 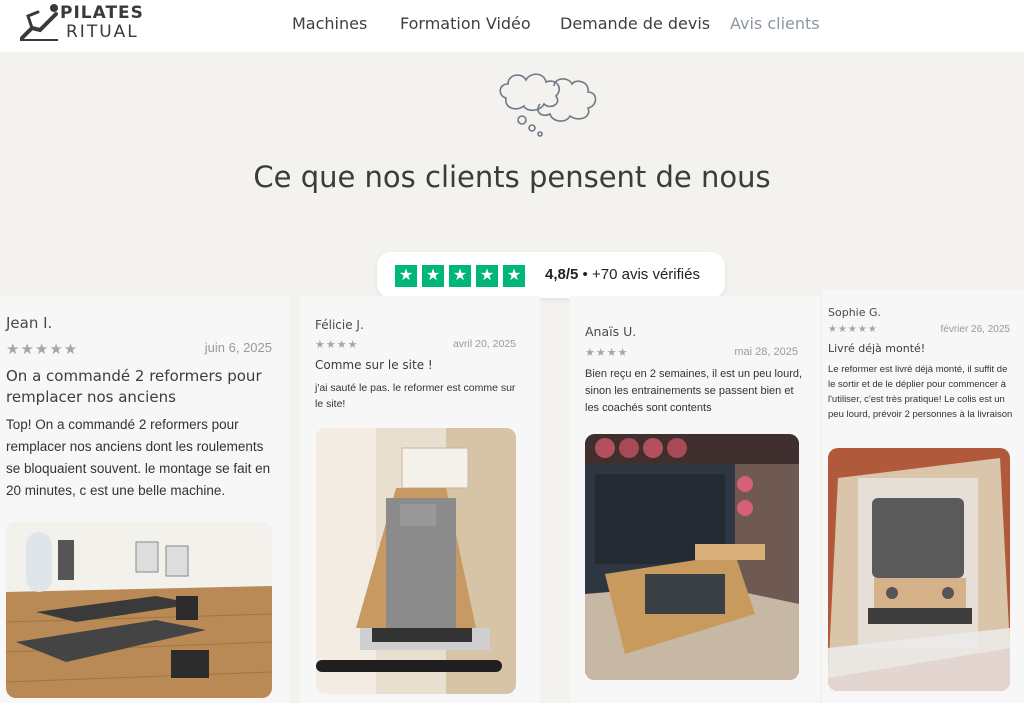 What do you see at coordinates (465, 23) in the screenshot?
I see `nav-item-formation-video: Formation Vidéo` at bounding box center [465, 23].